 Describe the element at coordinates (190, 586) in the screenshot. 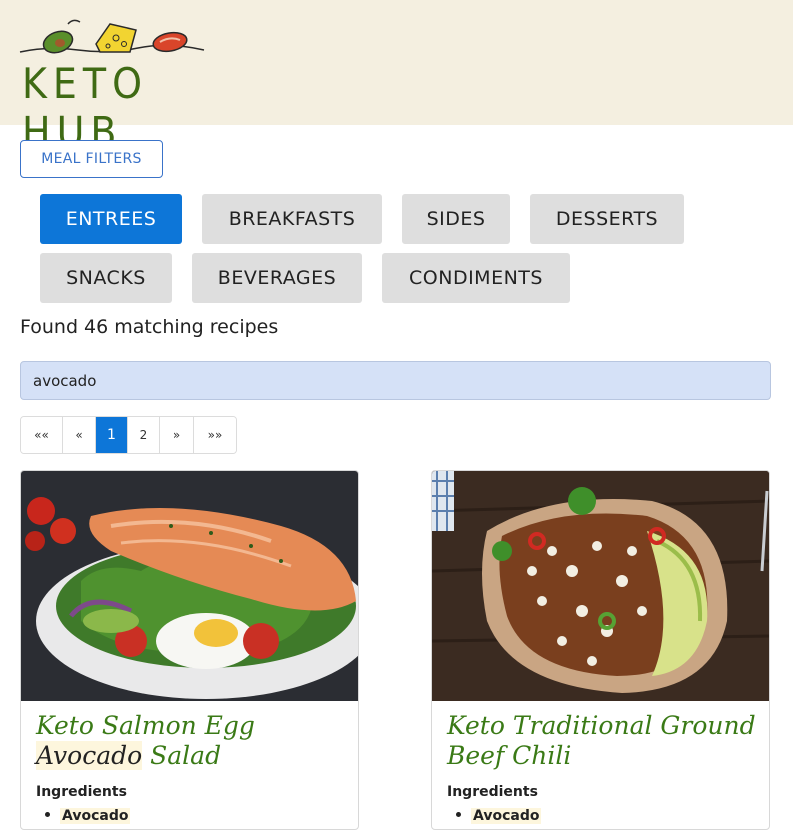

I see `salmon-salad-image` at that location.